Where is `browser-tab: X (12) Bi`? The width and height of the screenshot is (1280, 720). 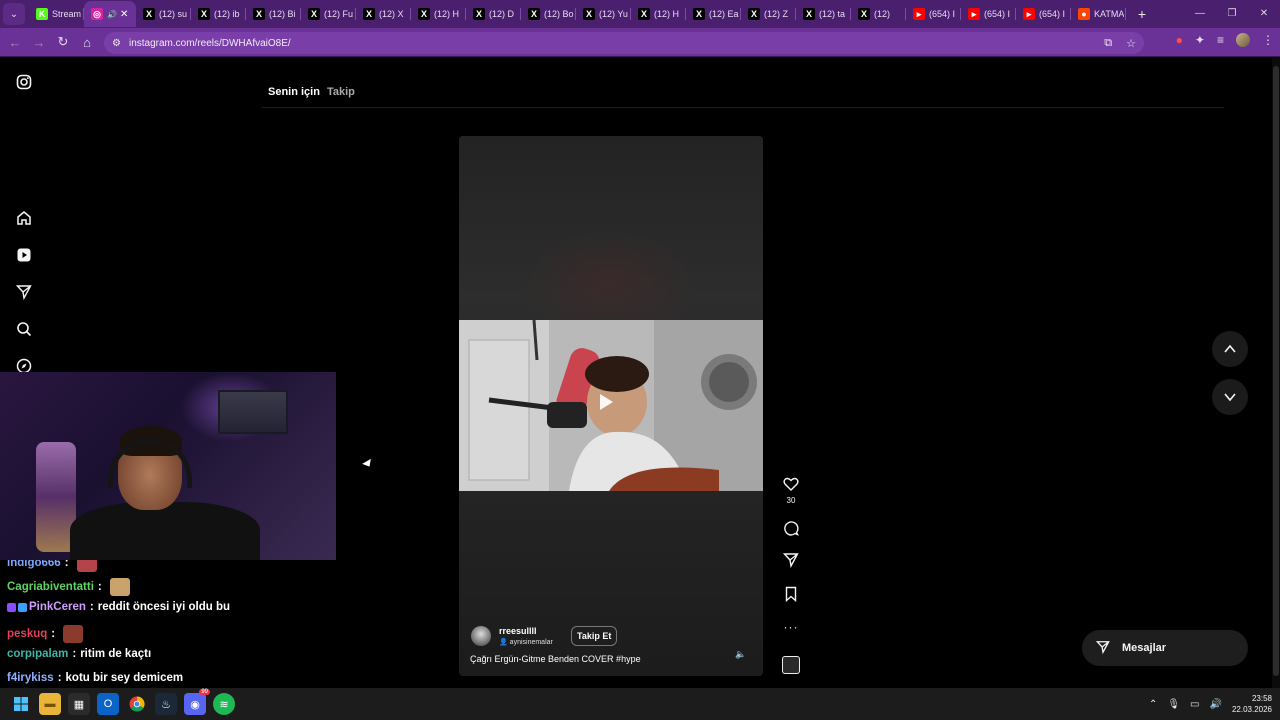 browser-tab: X (12) Bi is located at coordinates (273, 14).